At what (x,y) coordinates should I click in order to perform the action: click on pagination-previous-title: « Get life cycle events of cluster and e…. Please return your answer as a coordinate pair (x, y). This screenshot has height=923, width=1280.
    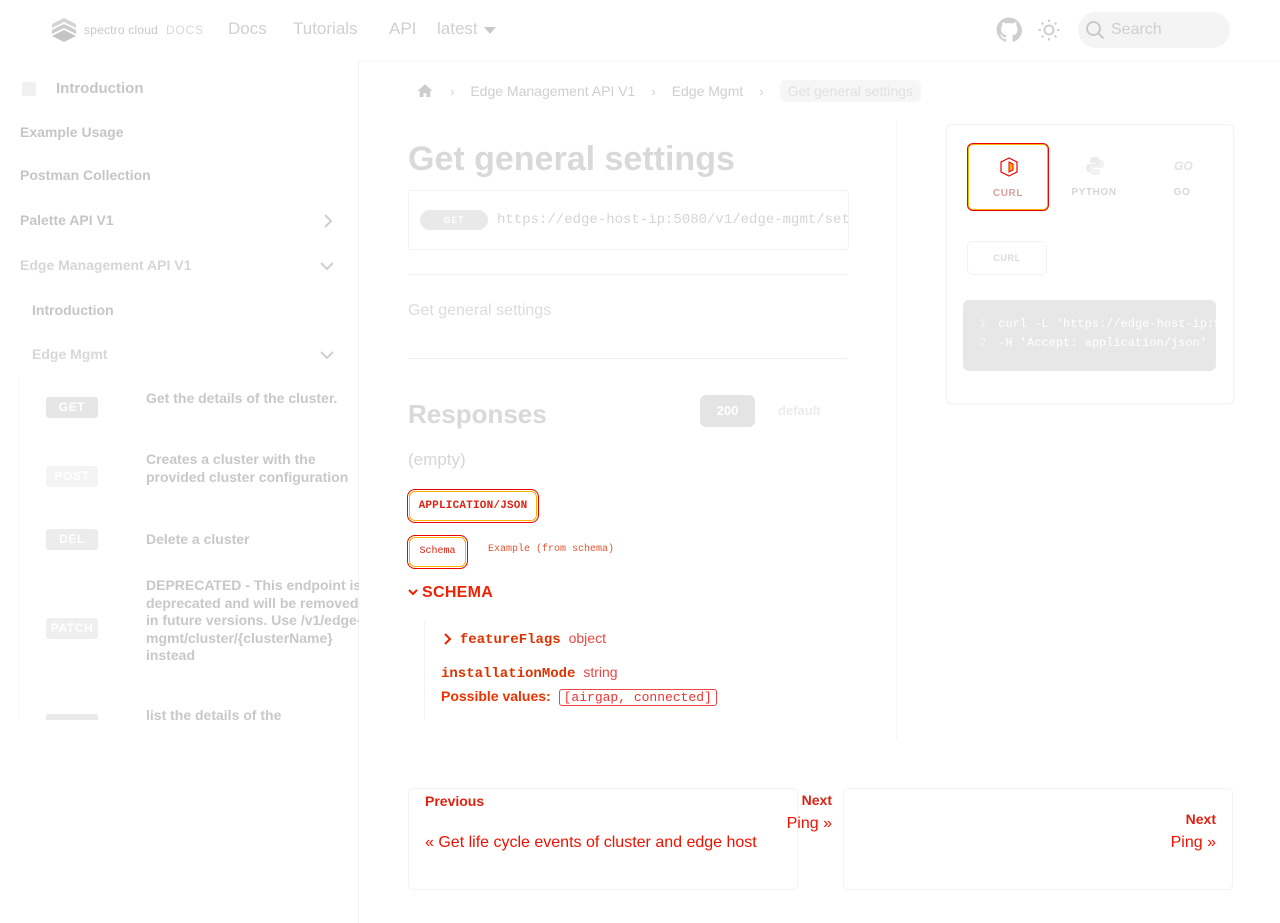
    Looking at the image, I should click on (591, 842).